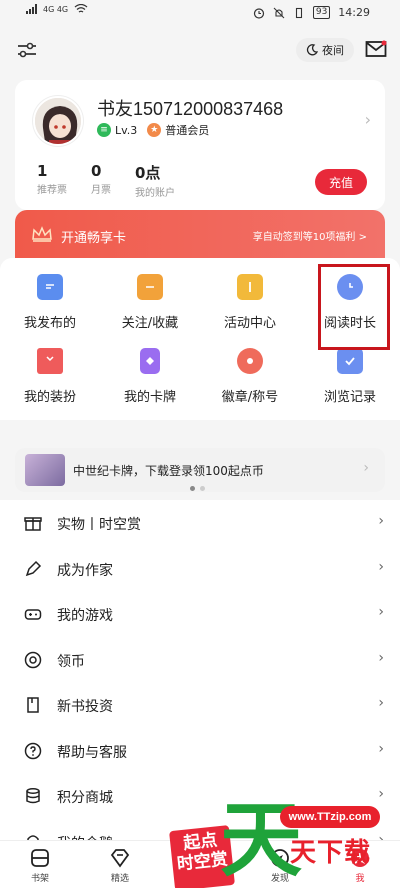 The image size is (400, 888). I want to click on top-bar: 夜间, so click(200, 50).